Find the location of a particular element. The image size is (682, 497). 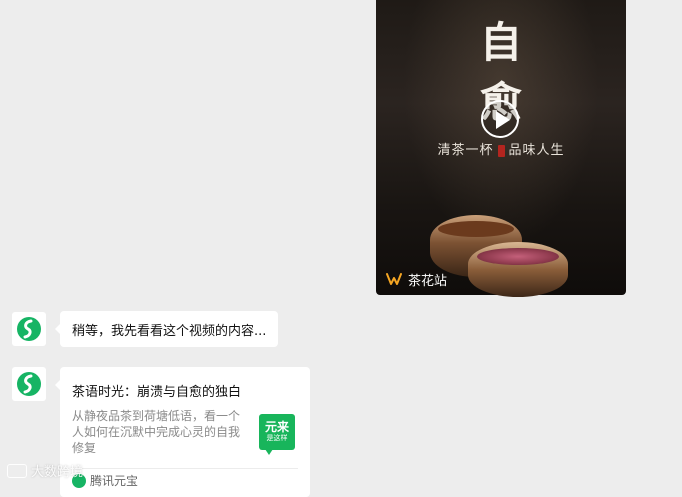

watermark: 大数跨境 is located at coordinates (45, 470).